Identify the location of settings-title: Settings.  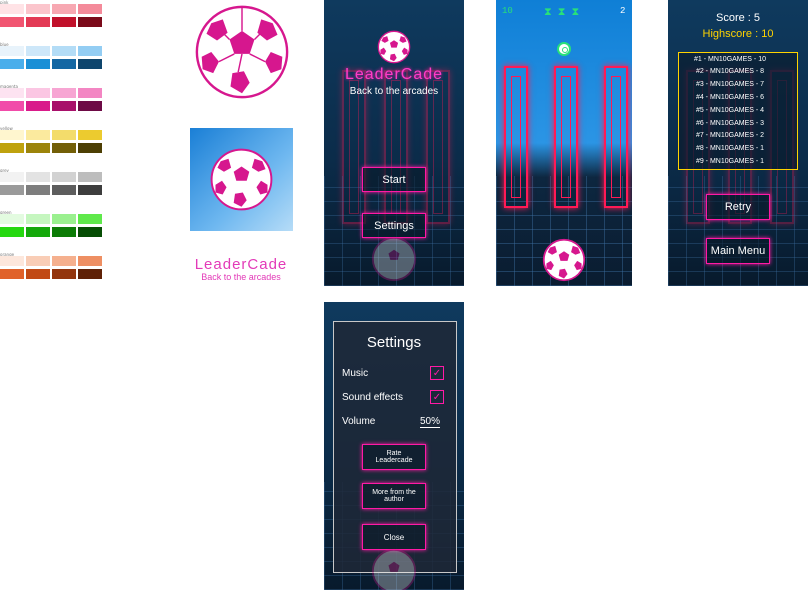
(394, 342).